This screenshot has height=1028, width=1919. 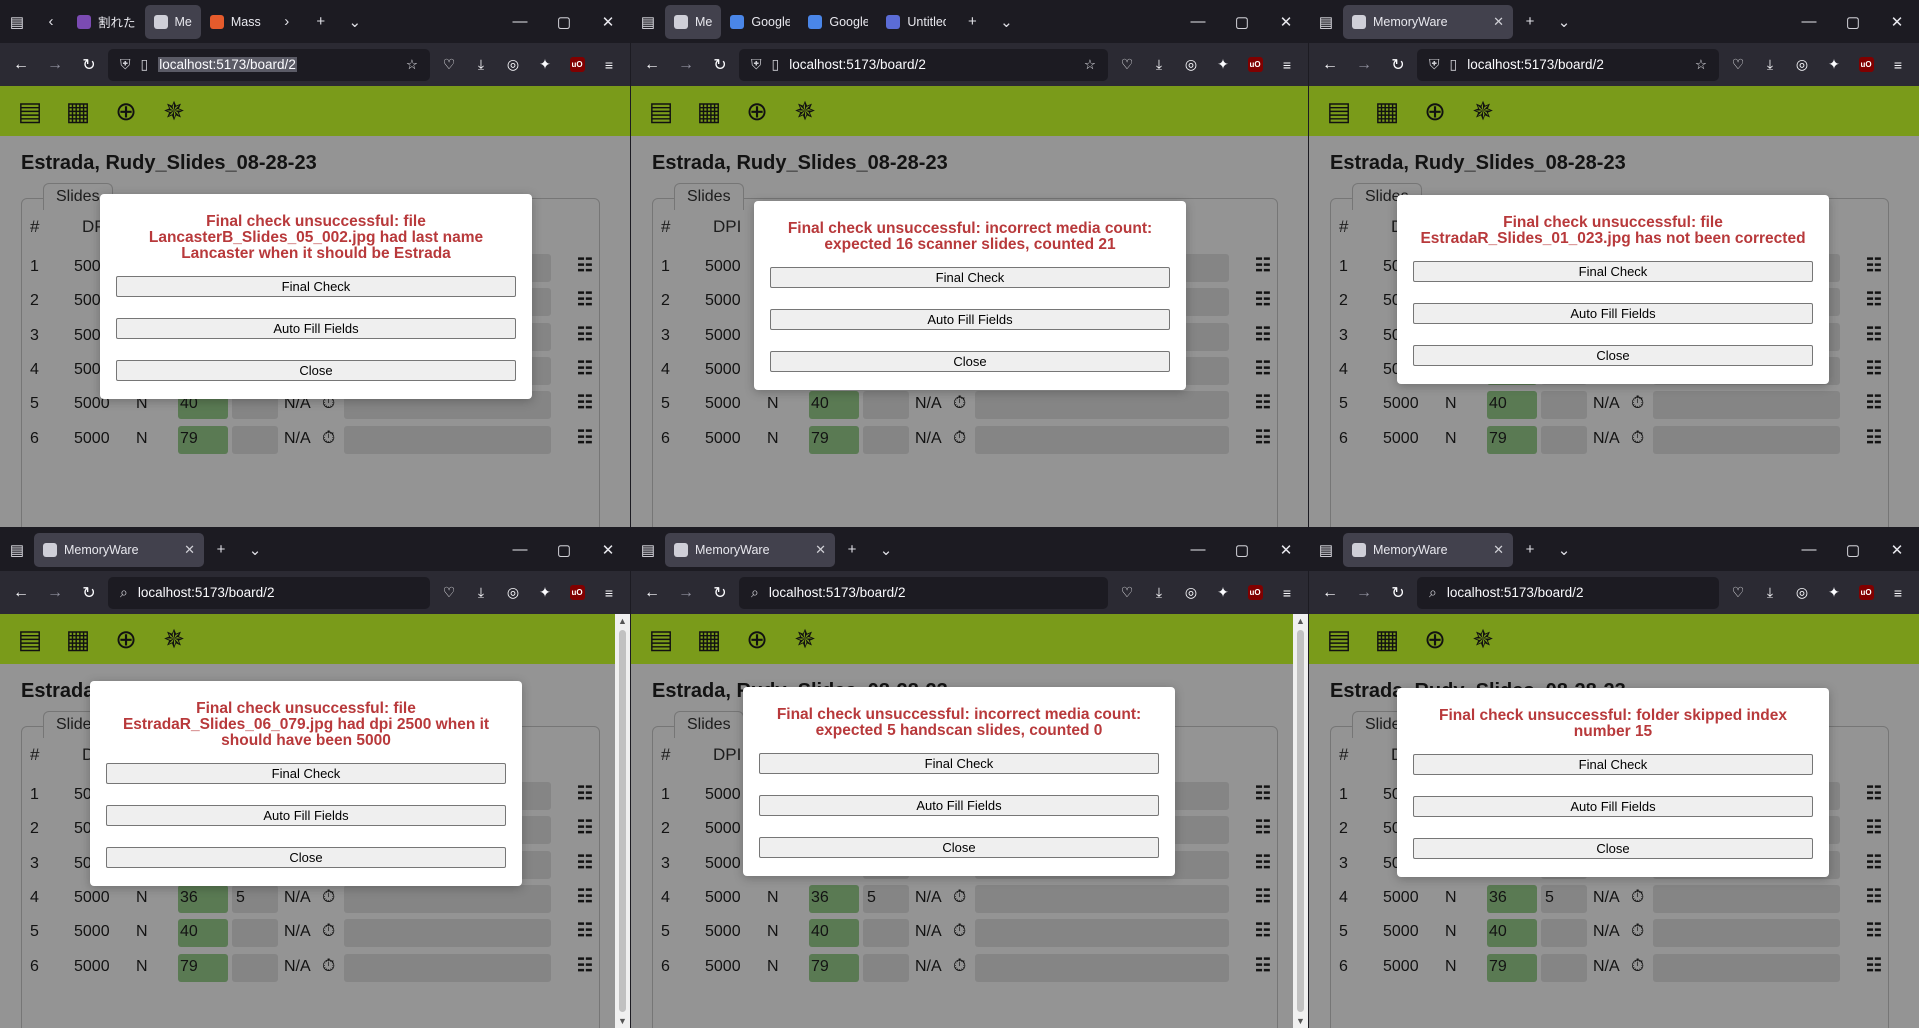 I want to click on scroll-tabs-right-icon: ›, so click(x=287, y=22).